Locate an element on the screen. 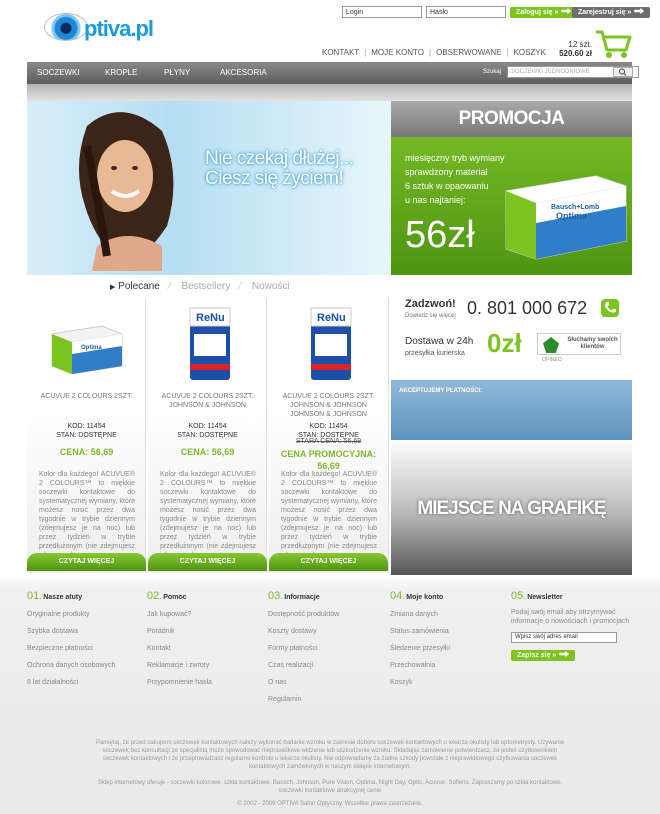 The height and width of the screenshot is (814, 660). nav-item-plyny: PŁYNY is located at coordinates (177, 72).